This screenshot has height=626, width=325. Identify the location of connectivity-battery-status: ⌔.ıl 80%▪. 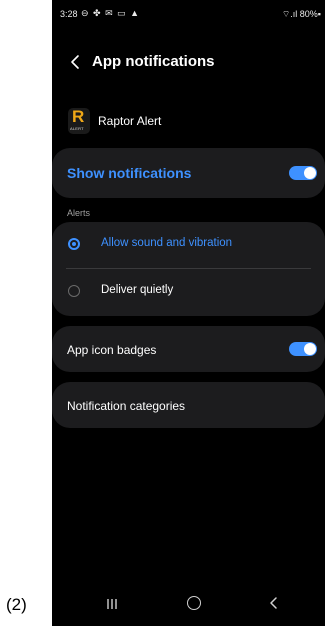
(301, 14).